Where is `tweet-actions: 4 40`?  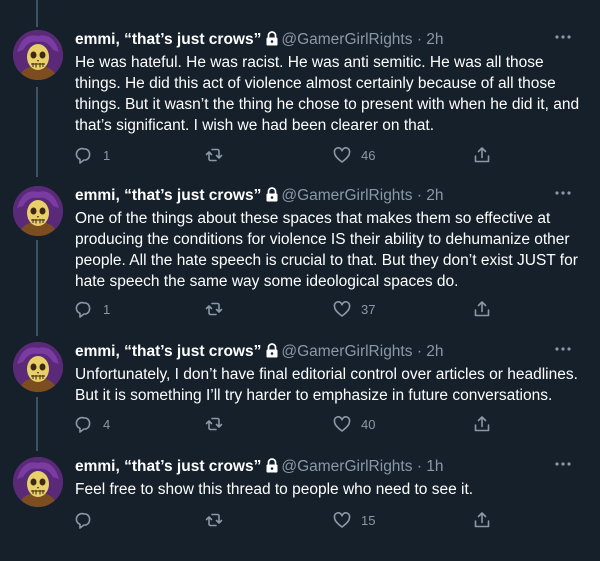
tweet-actions: 4 40 is located at coordinates (295, 424).